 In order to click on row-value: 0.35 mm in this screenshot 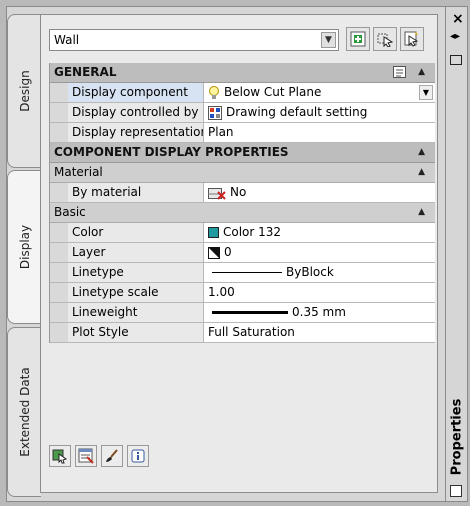, I will do `click(319, 312)`.